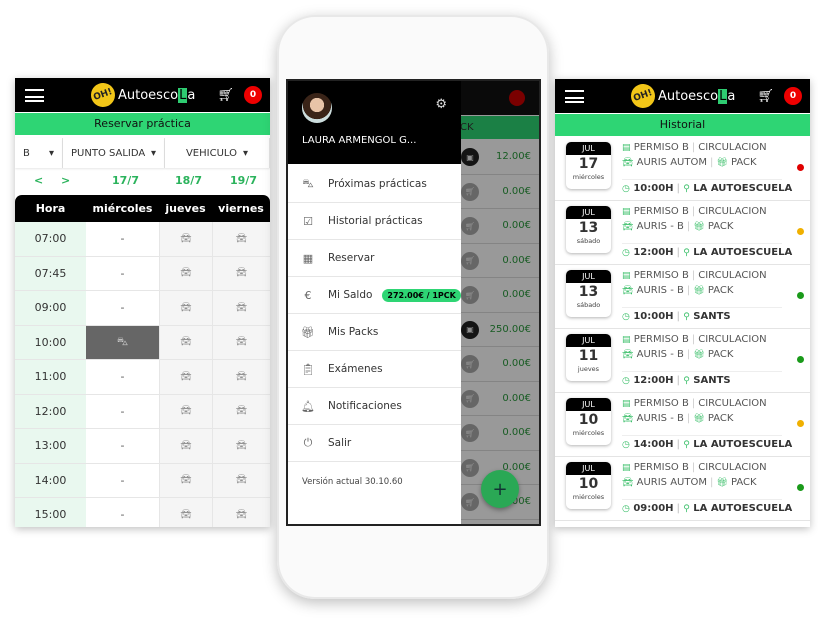  I want to click on hora-cell: 10:00, so click(50, 342).